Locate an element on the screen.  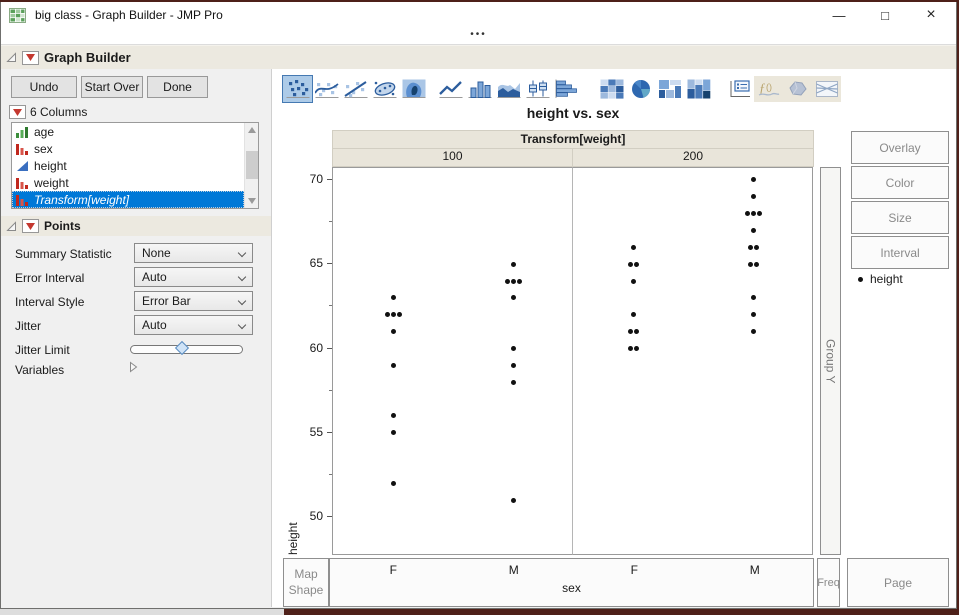
group-x-band: Transform[weight] is located at coordinates (573, 139).